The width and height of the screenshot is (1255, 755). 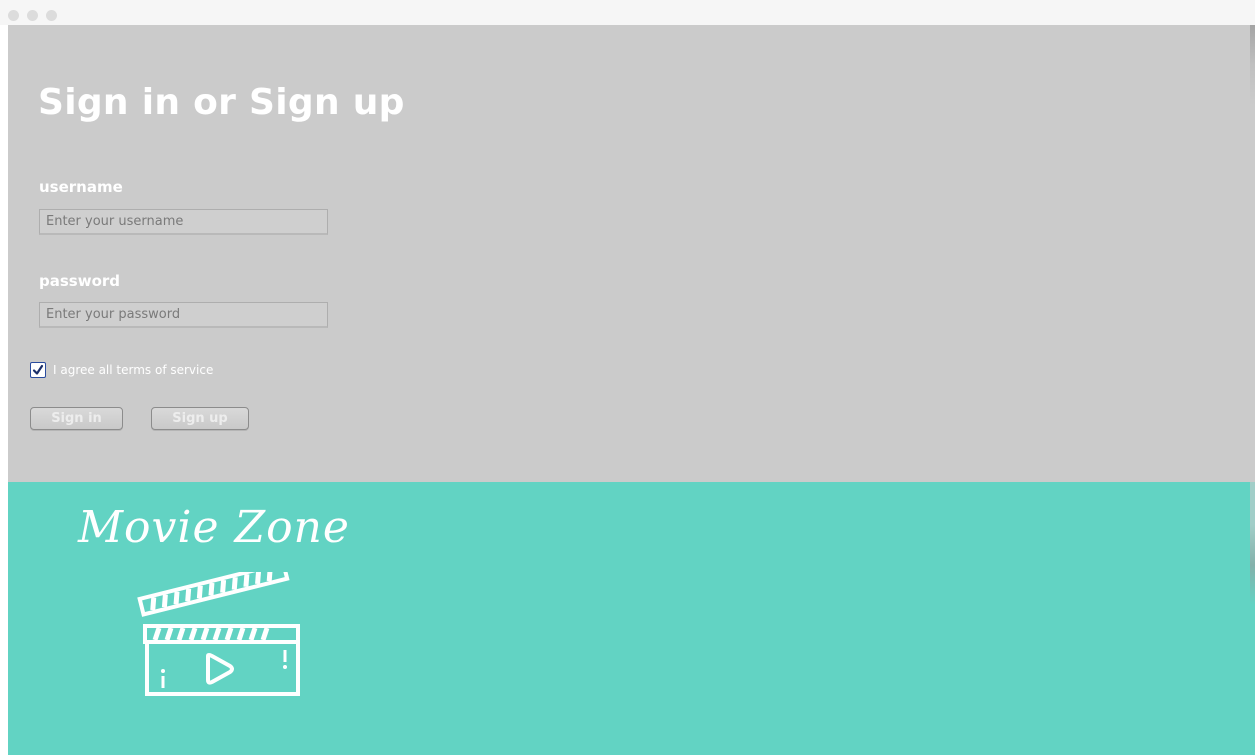 I want to click on password-input, so click(x=183, y=315).